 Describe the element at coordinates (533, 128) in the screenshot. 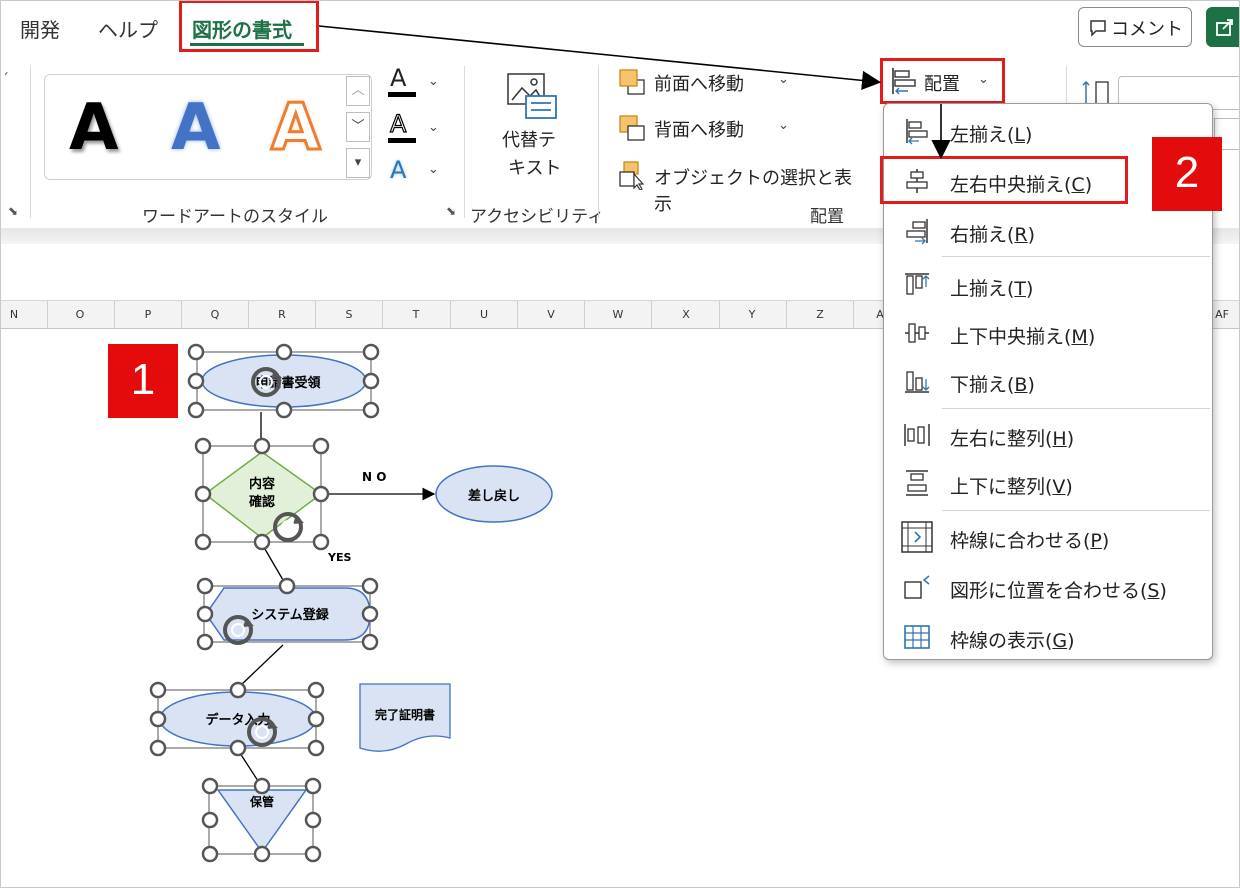

I see `alt-text-button: 代替テ キスト` at that location.